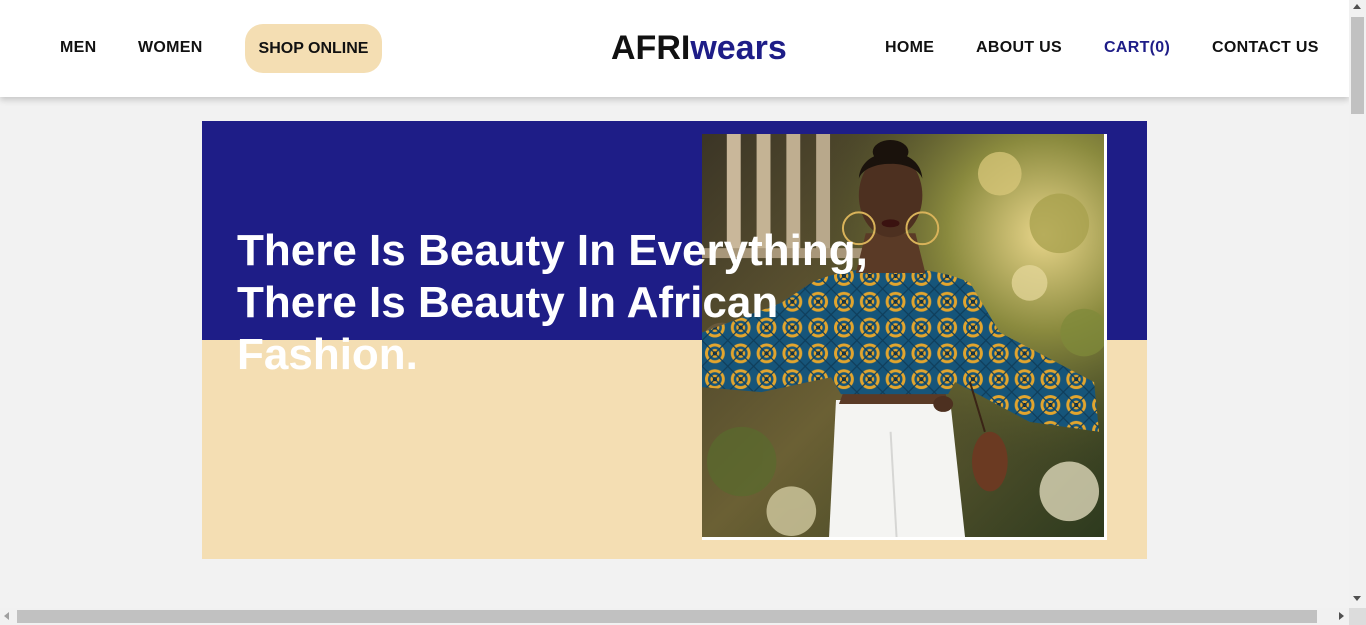 Image resolution: width=1366 pixels, height=625 pixels. I want to click on nav-link-home: HOME, so click(909, 48).